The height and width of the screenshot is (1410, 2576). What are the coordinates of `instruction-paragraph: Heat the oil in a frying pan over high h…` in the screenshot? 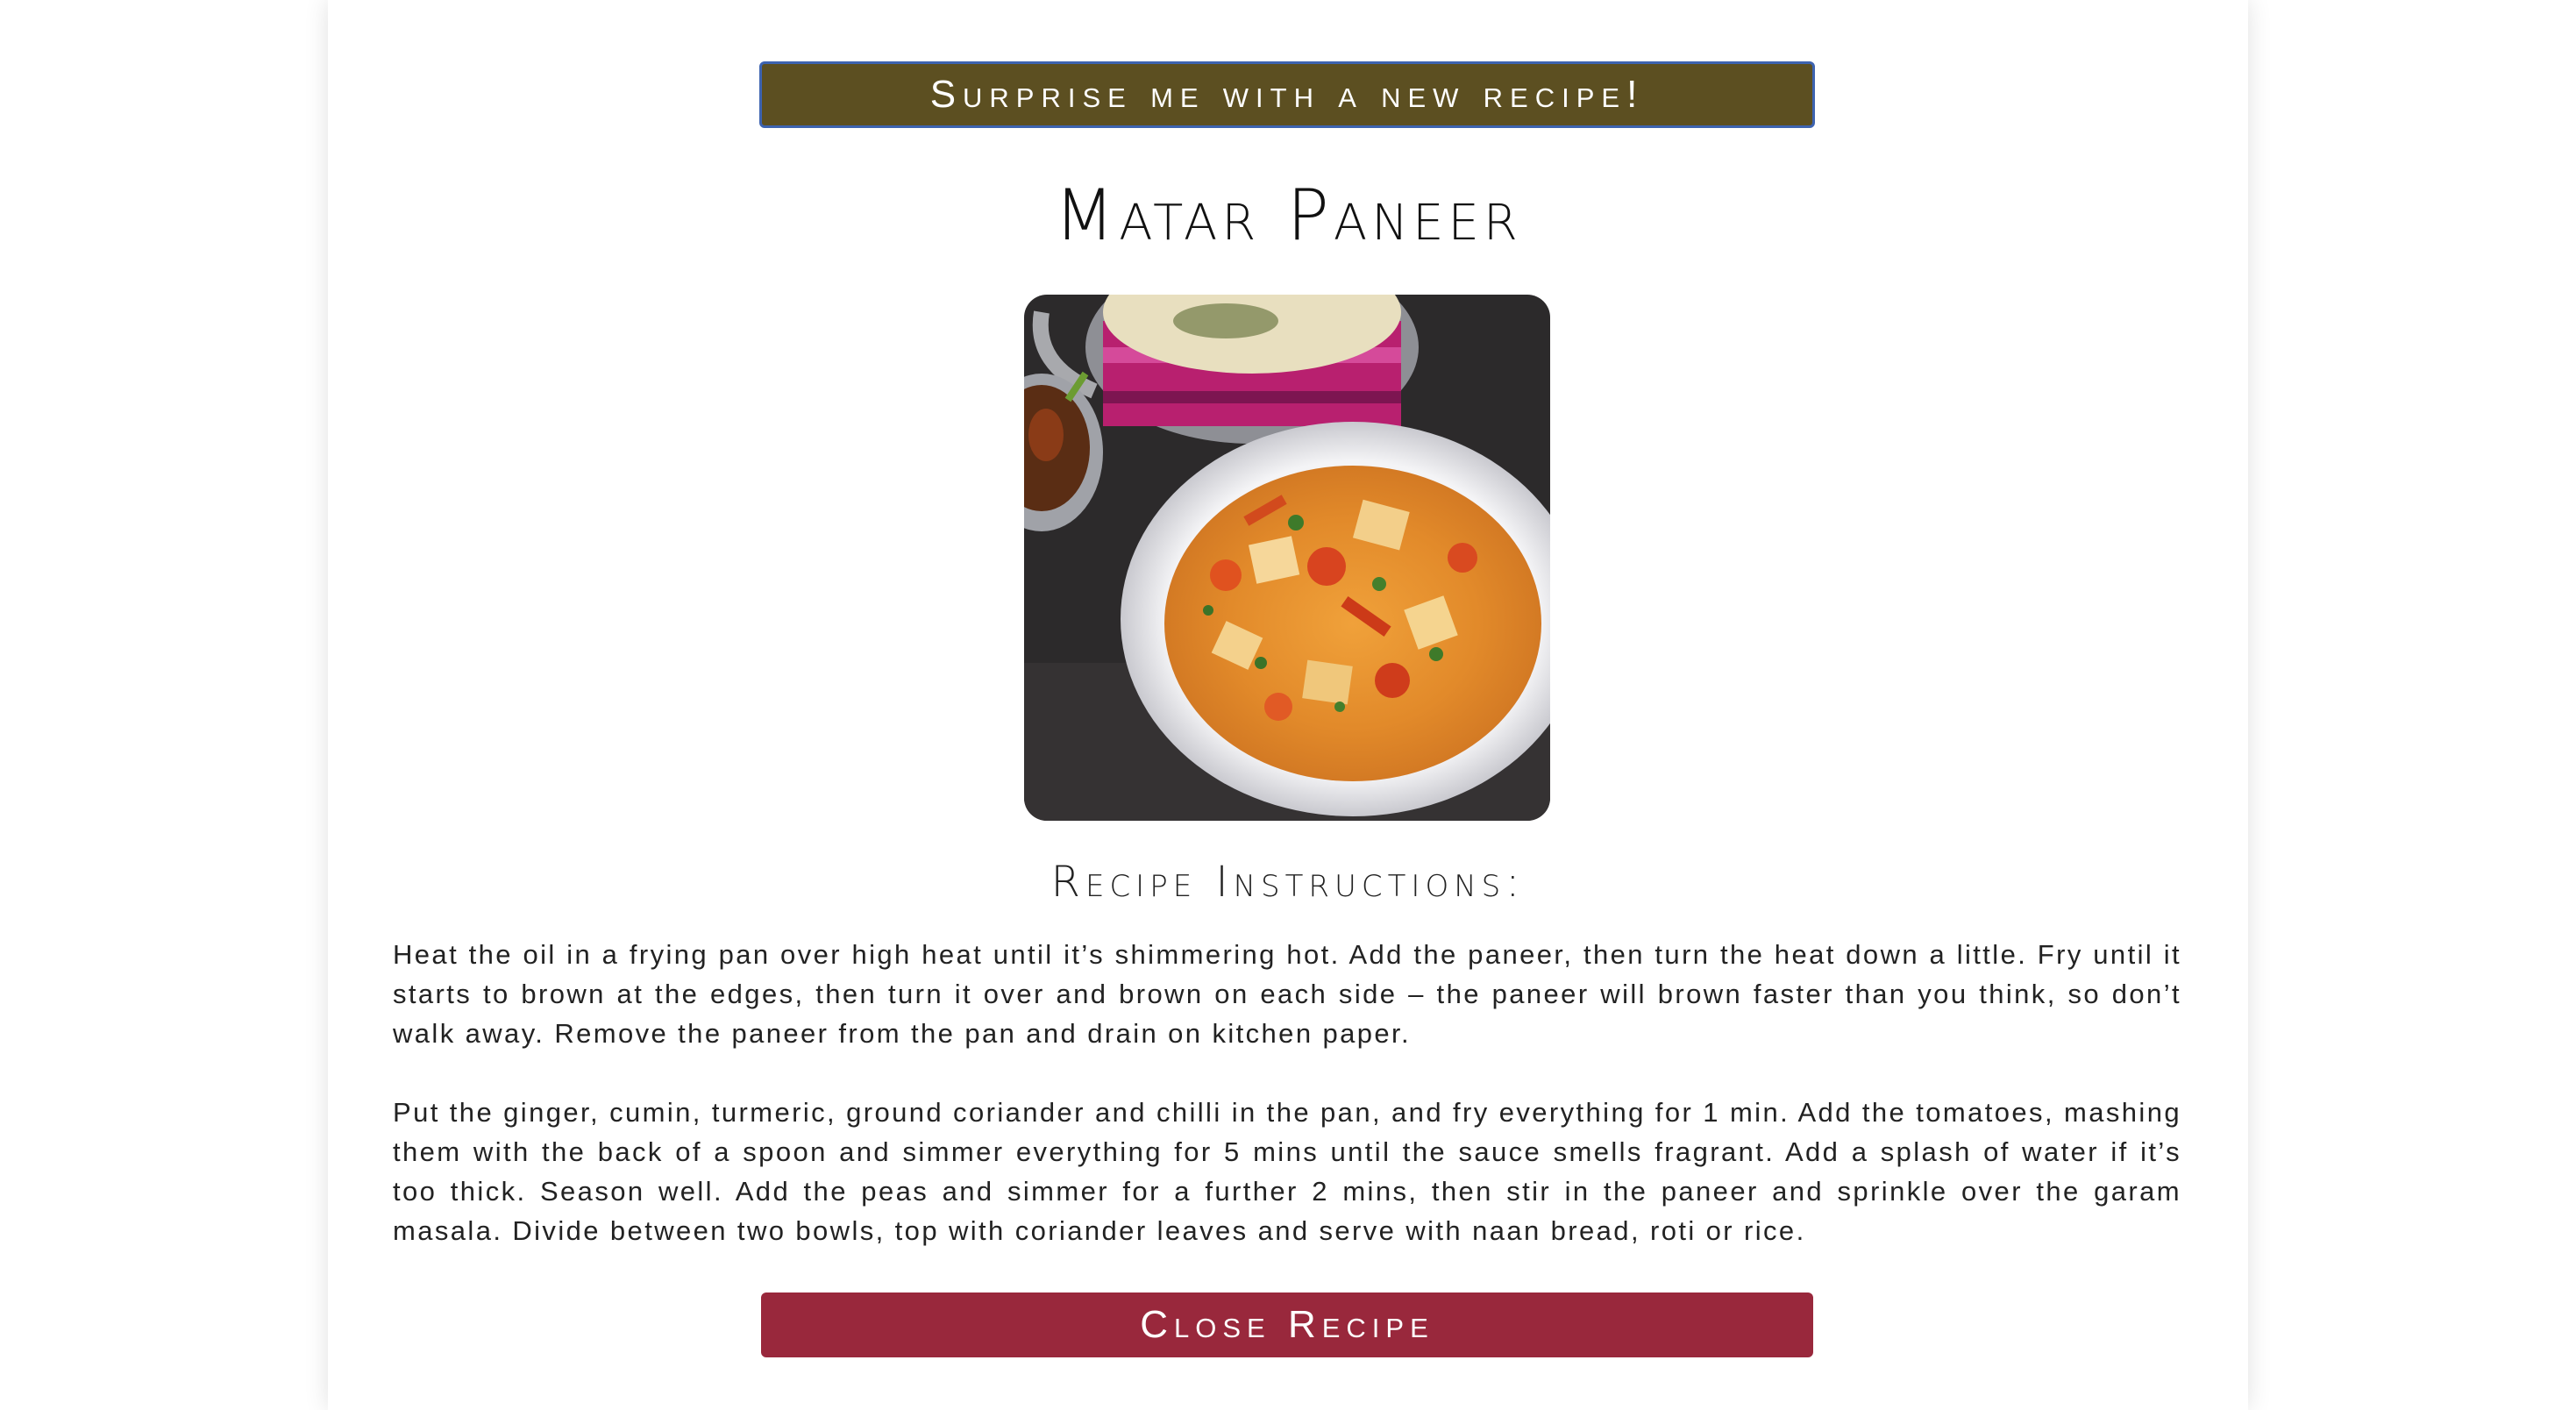 It's located at (1287, 994).